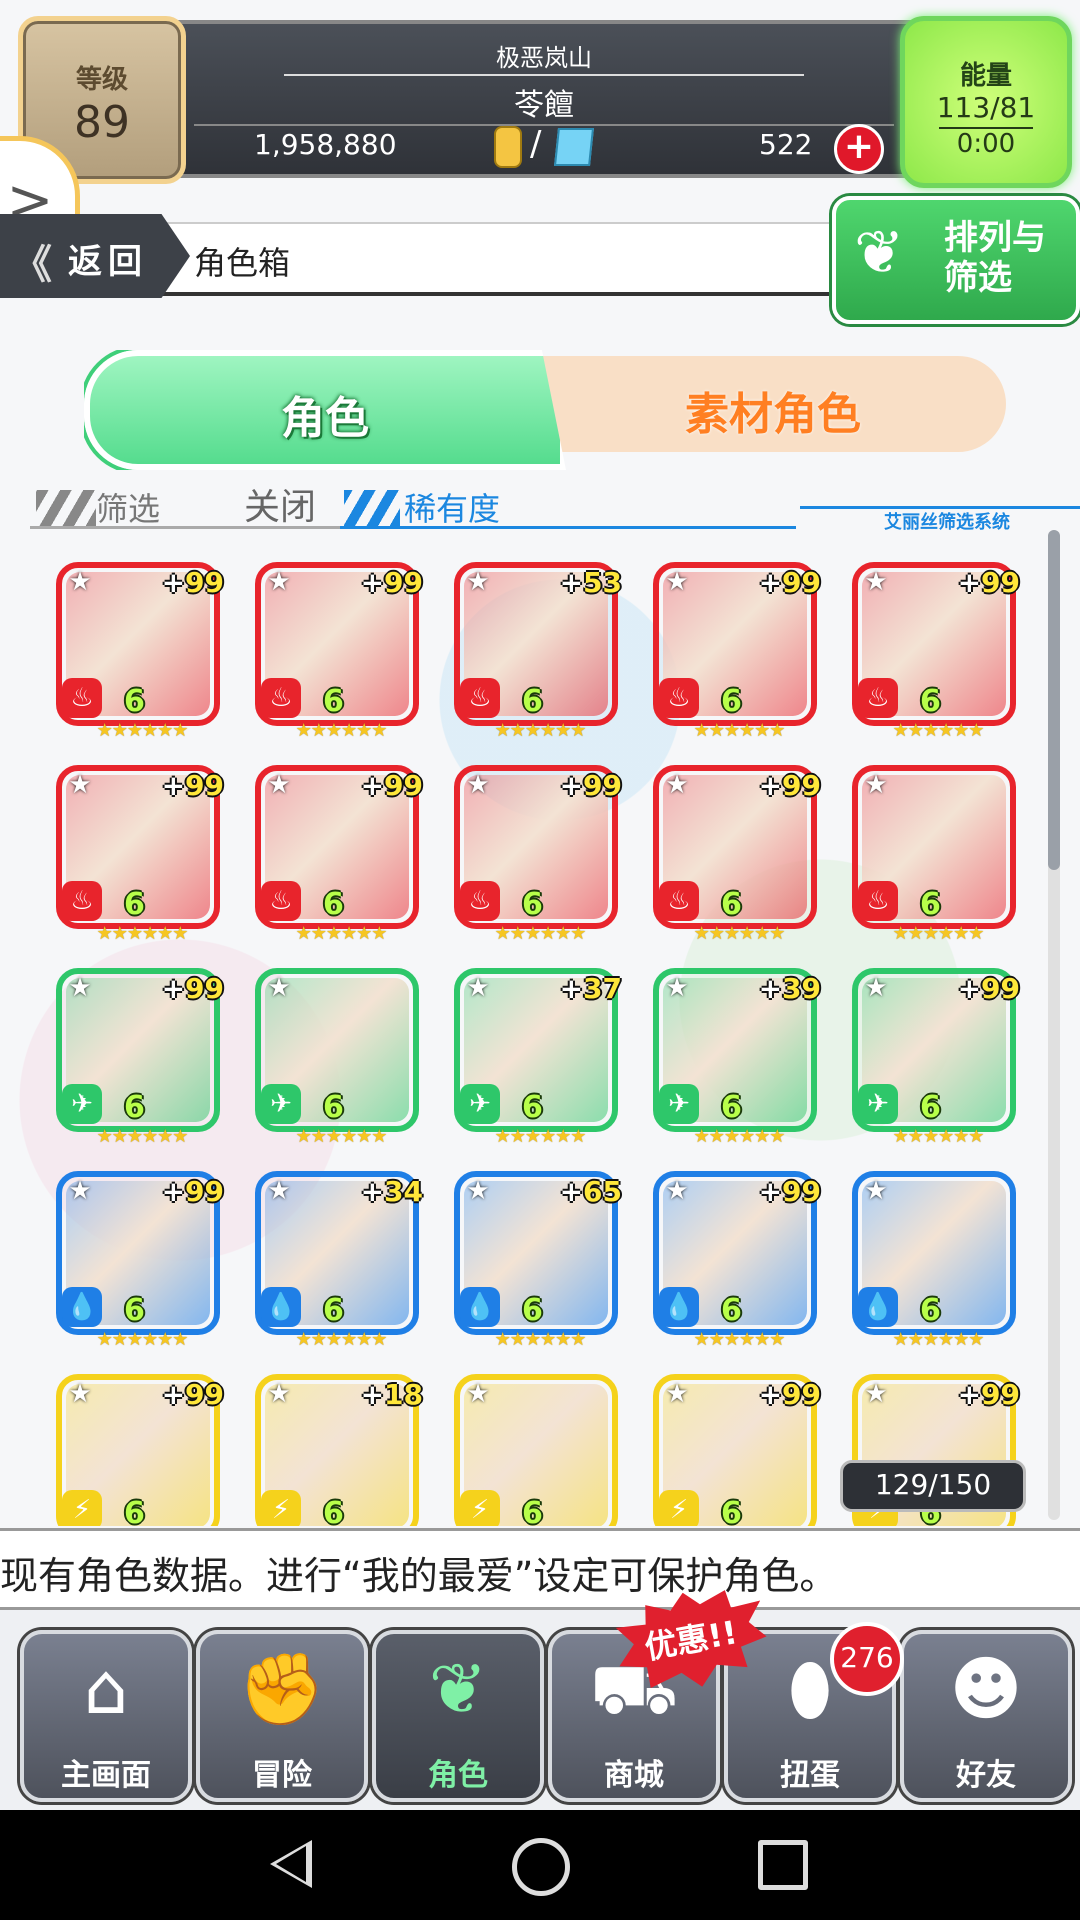  I want to click on plus-number: 39, so click(801, 988).